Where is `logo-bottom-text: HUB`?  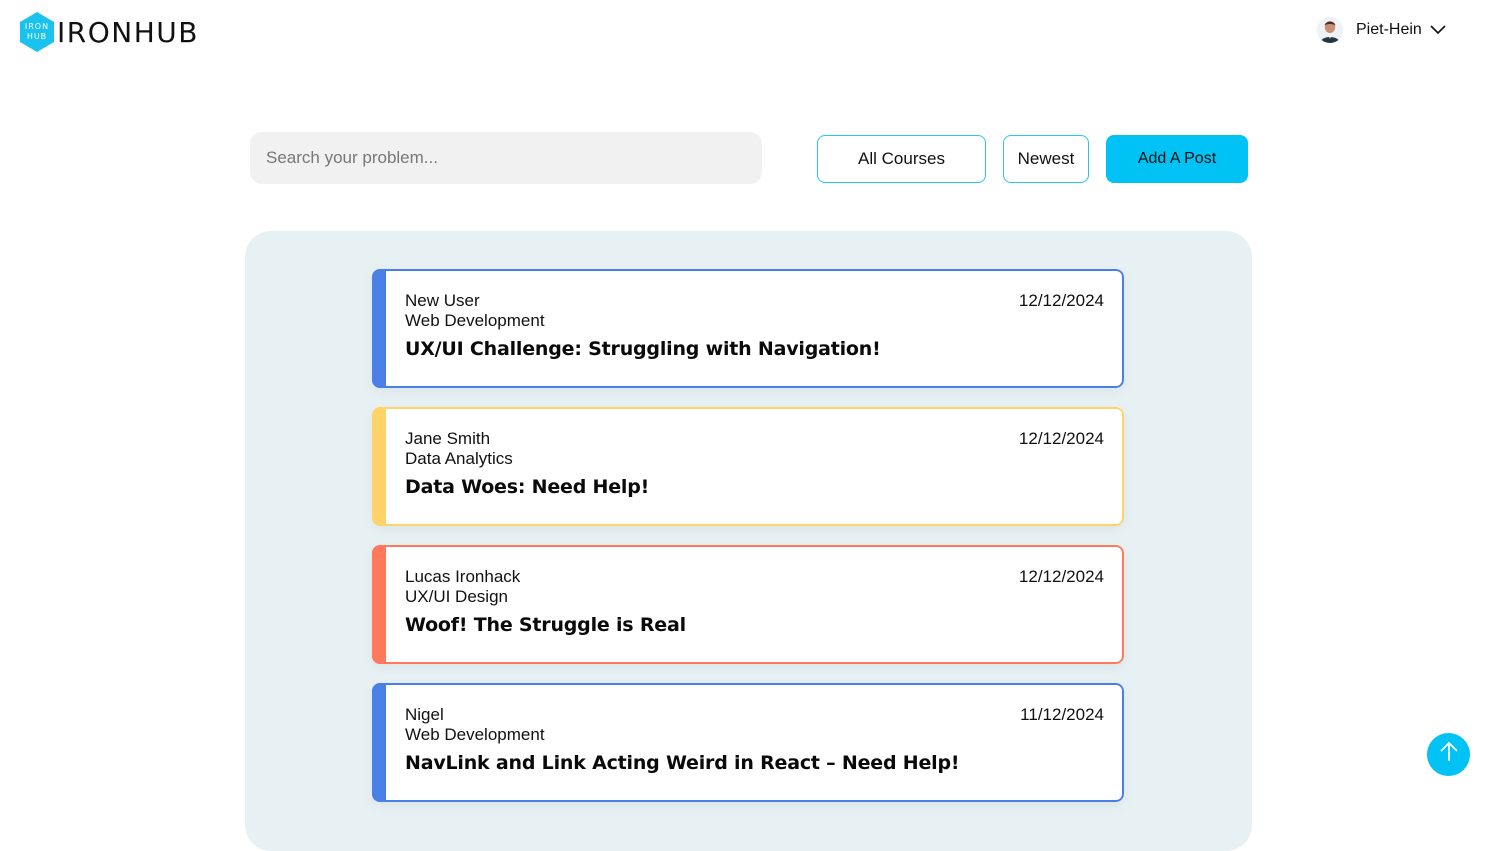 logo-bottom-text: HUB is located at coordinates (37, 36).